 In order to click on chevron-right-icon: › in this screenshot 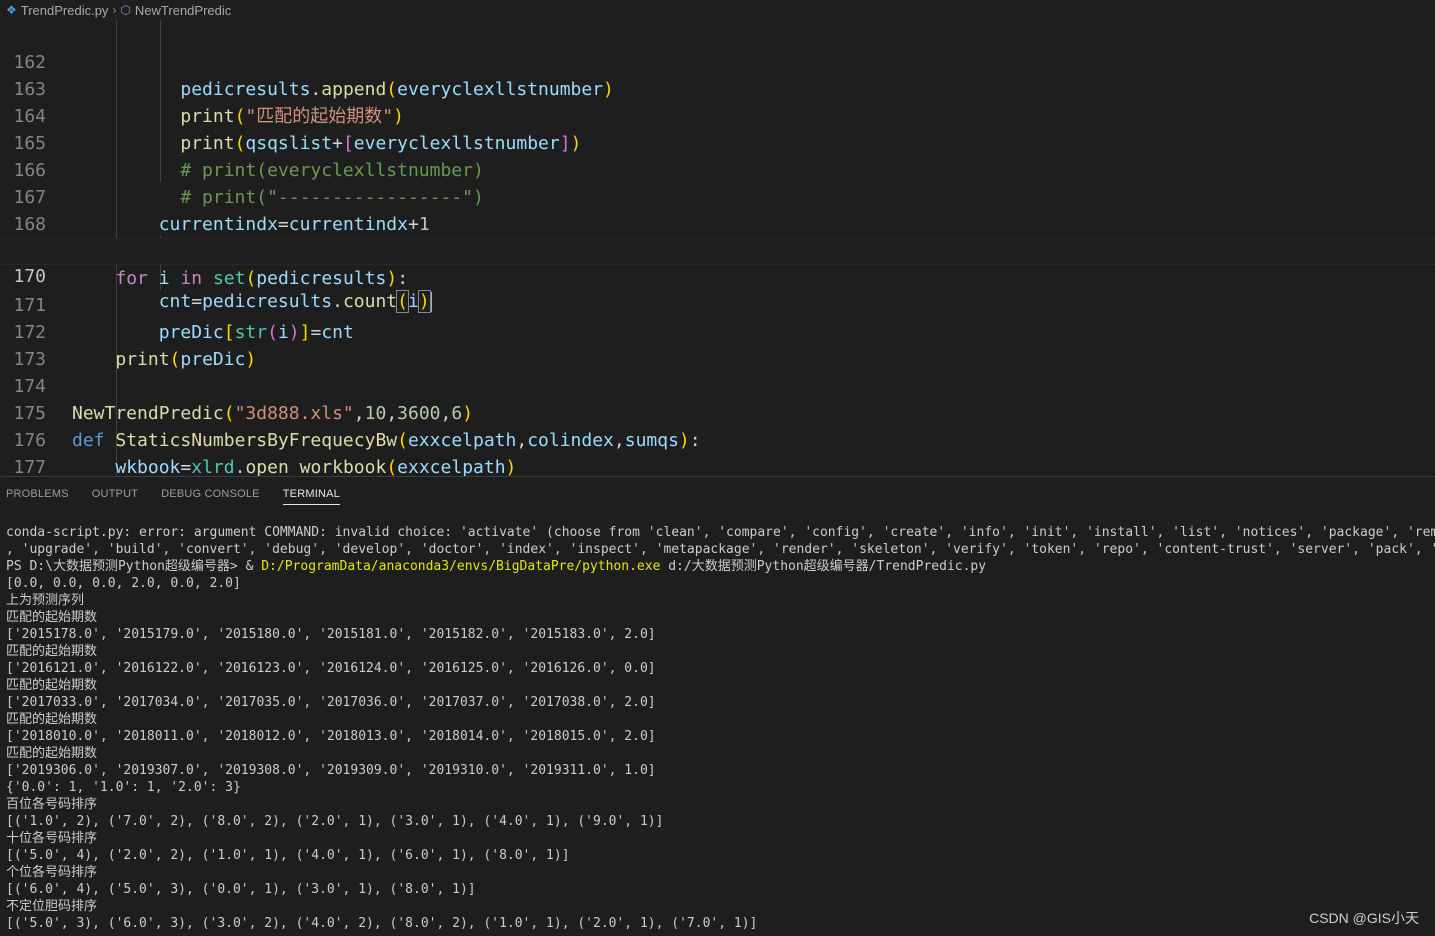, I will do `click(114, 10)`.